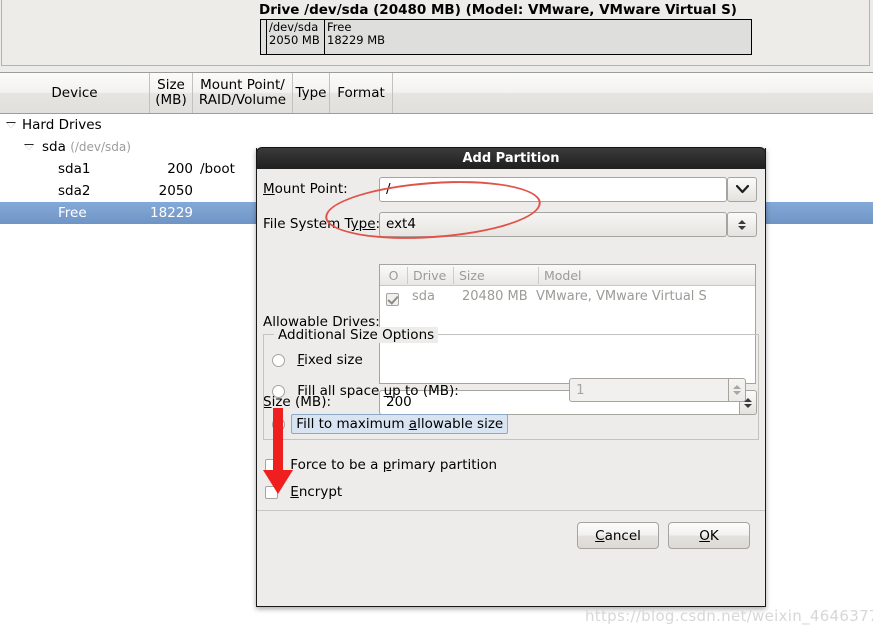 This screenshot has height=636, width=873. Describe the element at coordinates (171, 85) in the screenshot. I see `column-header-size-line1: Size` at that location.